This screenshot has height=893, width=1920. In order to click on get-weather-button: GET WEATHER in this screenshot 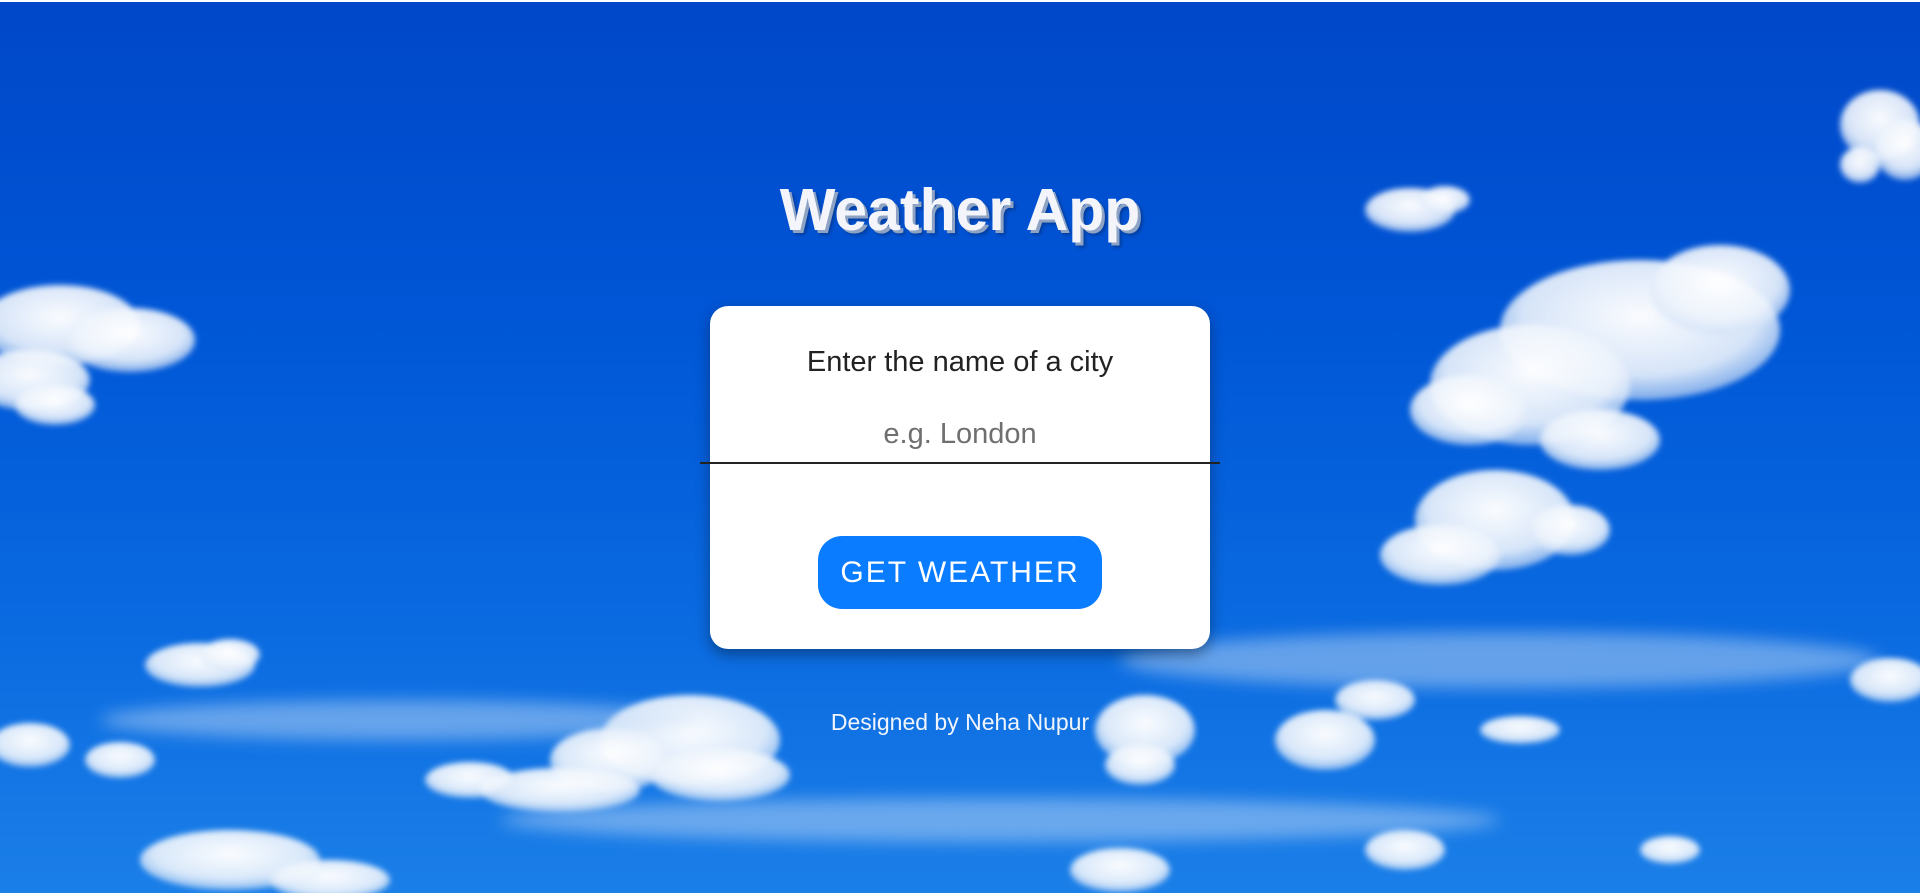, I will do `click(960, 572)`.